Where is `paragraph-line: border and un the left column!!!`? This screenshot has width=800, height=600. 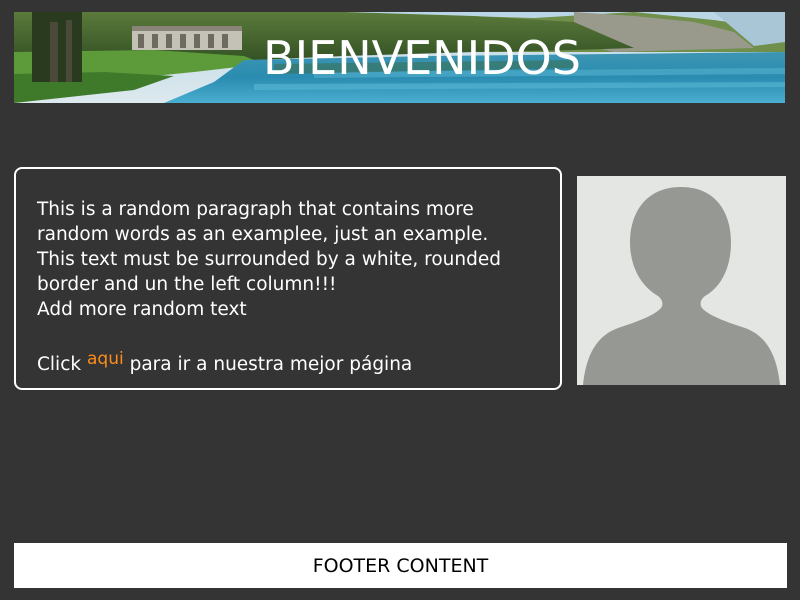
paragraph-line: border and un the left column!!! is located at coordinates (187, 284).